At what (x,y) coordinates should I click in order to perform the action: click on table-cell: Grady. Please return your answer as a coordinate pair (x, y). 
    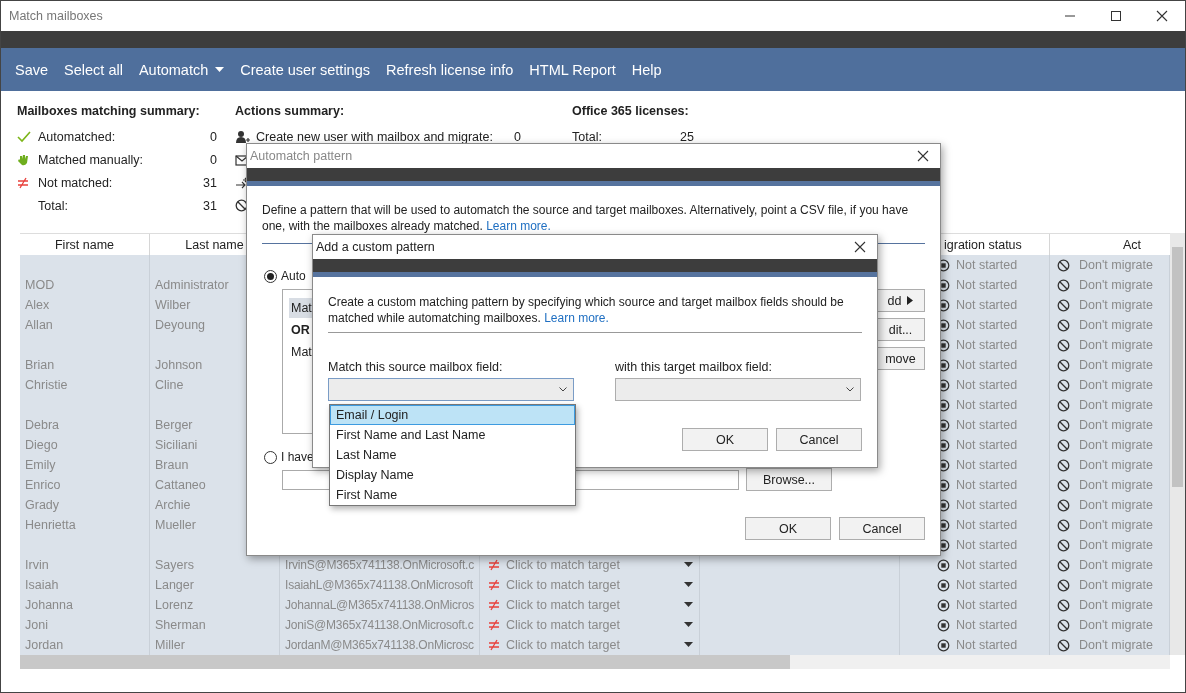
    Looking at the image, I should click on (42, 505).